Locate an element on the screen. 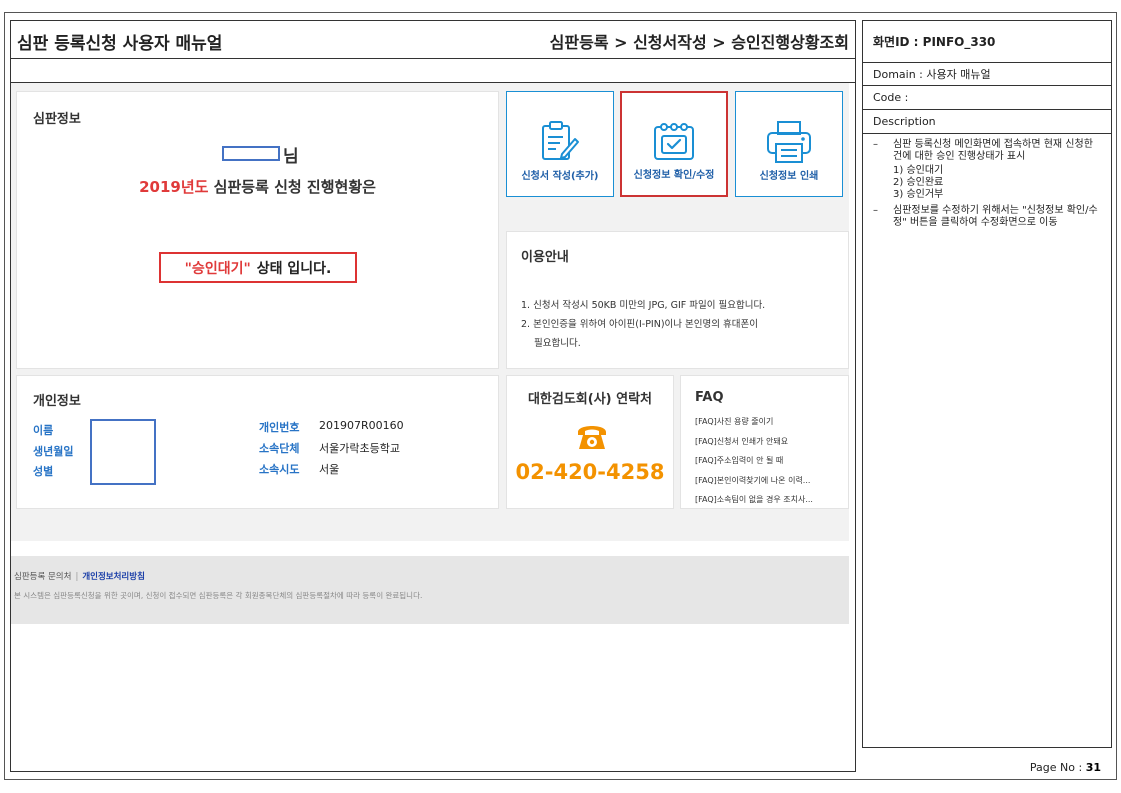  status-option: 3) 승인거부 is located at coordinates (918, 194).